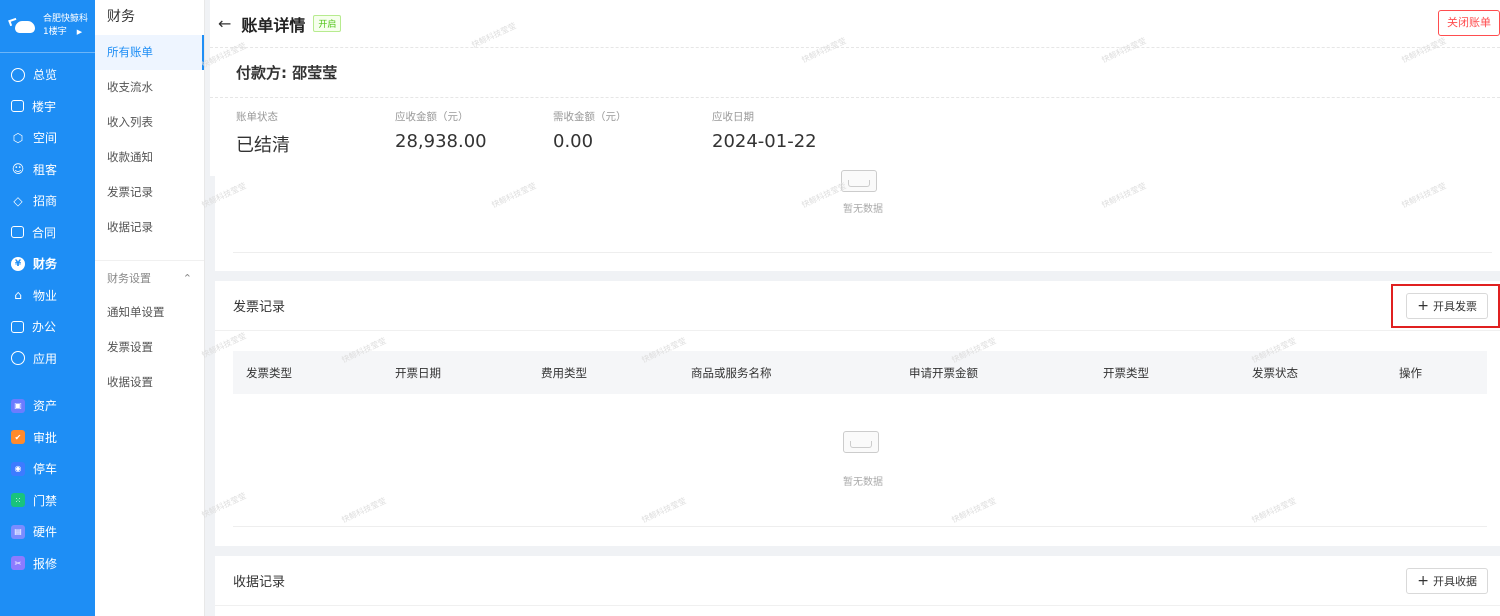 The width and height of the screenshot is (1500, 616). Describe the element at coordinates (263, 133) in the screenshot. I see `stat-status: 账单状态 已结清` at that location.